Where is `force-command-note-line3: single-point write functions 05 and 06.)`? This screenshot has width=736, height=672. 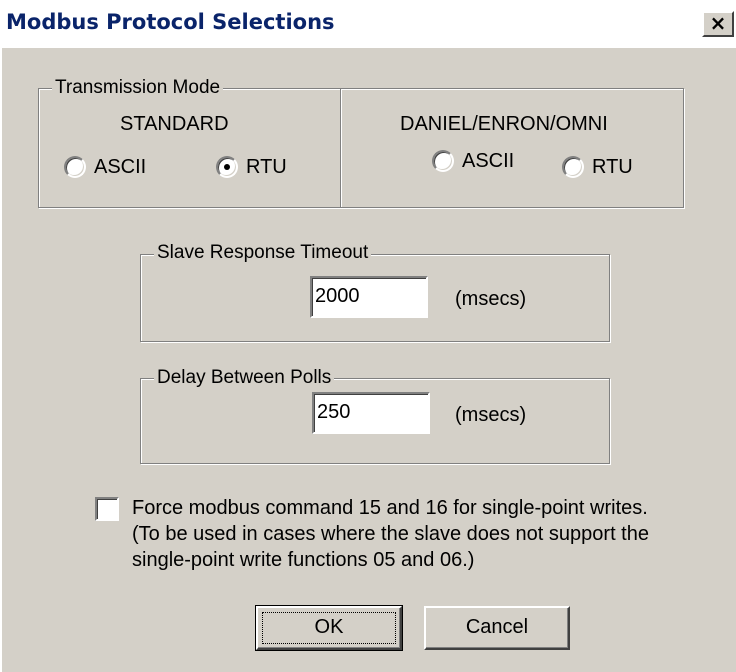
force-command-note-line3: single-point write functions 05 and 06.) is located at coordinates (303, 560).